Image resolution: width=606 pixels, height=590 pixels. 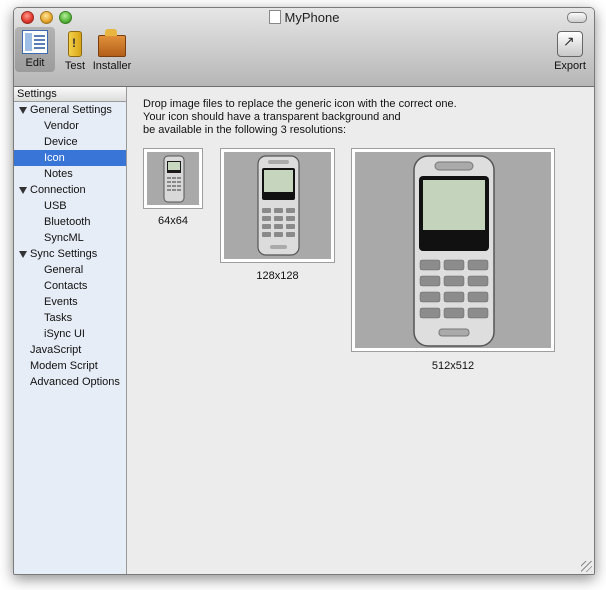 What do you see at coordinates (274, 17) in the screenshot?
I see `document-icon` at bounding box center [274, 17].